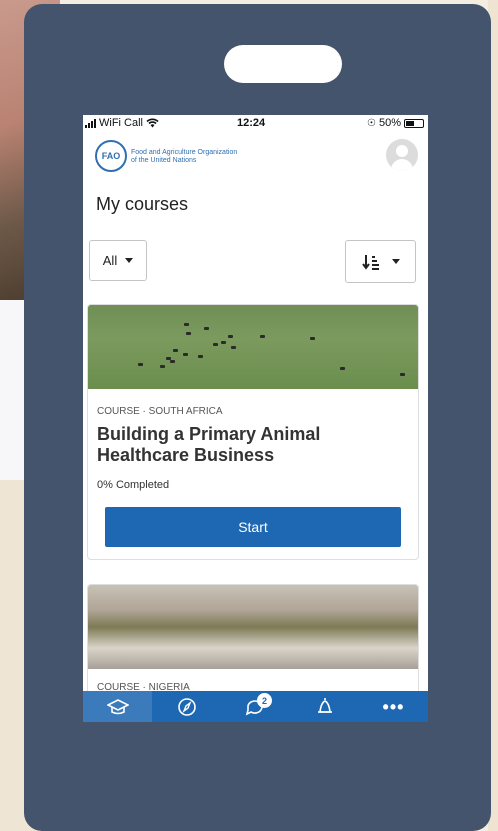 The height and width of the screenshot is (831, 498). I want to click on bottom-nav: 2 •••, so click(255, 706).